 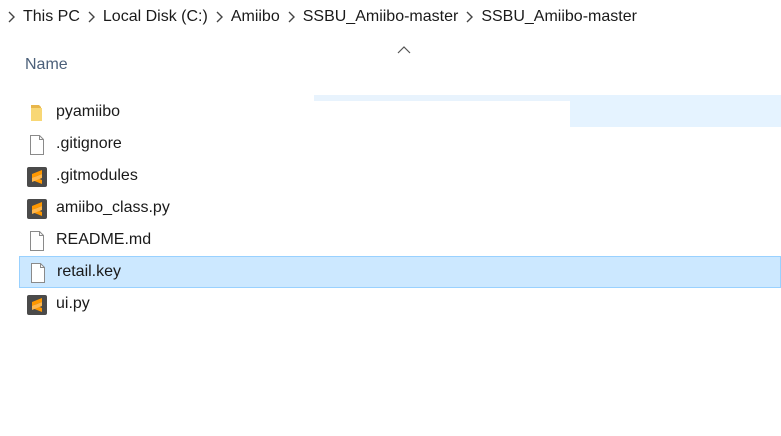 What do you see at coordinates (390, 176) in the screenshot?
I see `list-item-gitmodules: .gitmodules` at bounding box center [390, 176].